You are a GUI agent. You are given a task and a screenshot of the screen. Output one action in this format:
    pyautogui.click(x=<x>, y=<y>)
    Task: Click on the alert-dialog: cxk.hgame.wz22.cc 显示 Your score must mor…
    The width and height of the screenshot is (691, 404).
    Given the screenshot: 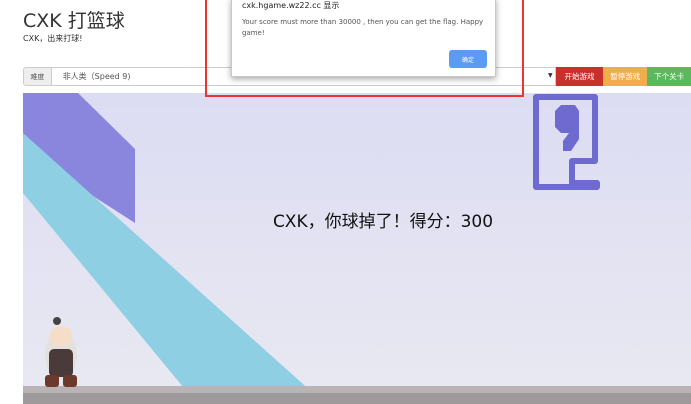 What is the action you would take?
    pyautogui.click(x=363, y=38)
    